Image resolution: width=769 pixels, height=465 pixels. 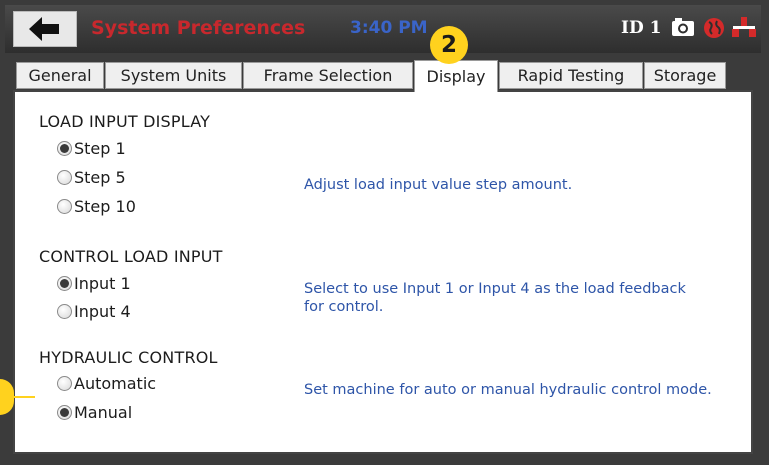 What do you see at coordinates (131, 256) in the screenshot?
I see `section-title-control-load-input: CONTROL LOAD INPUT` at bounding box center [131, 256].